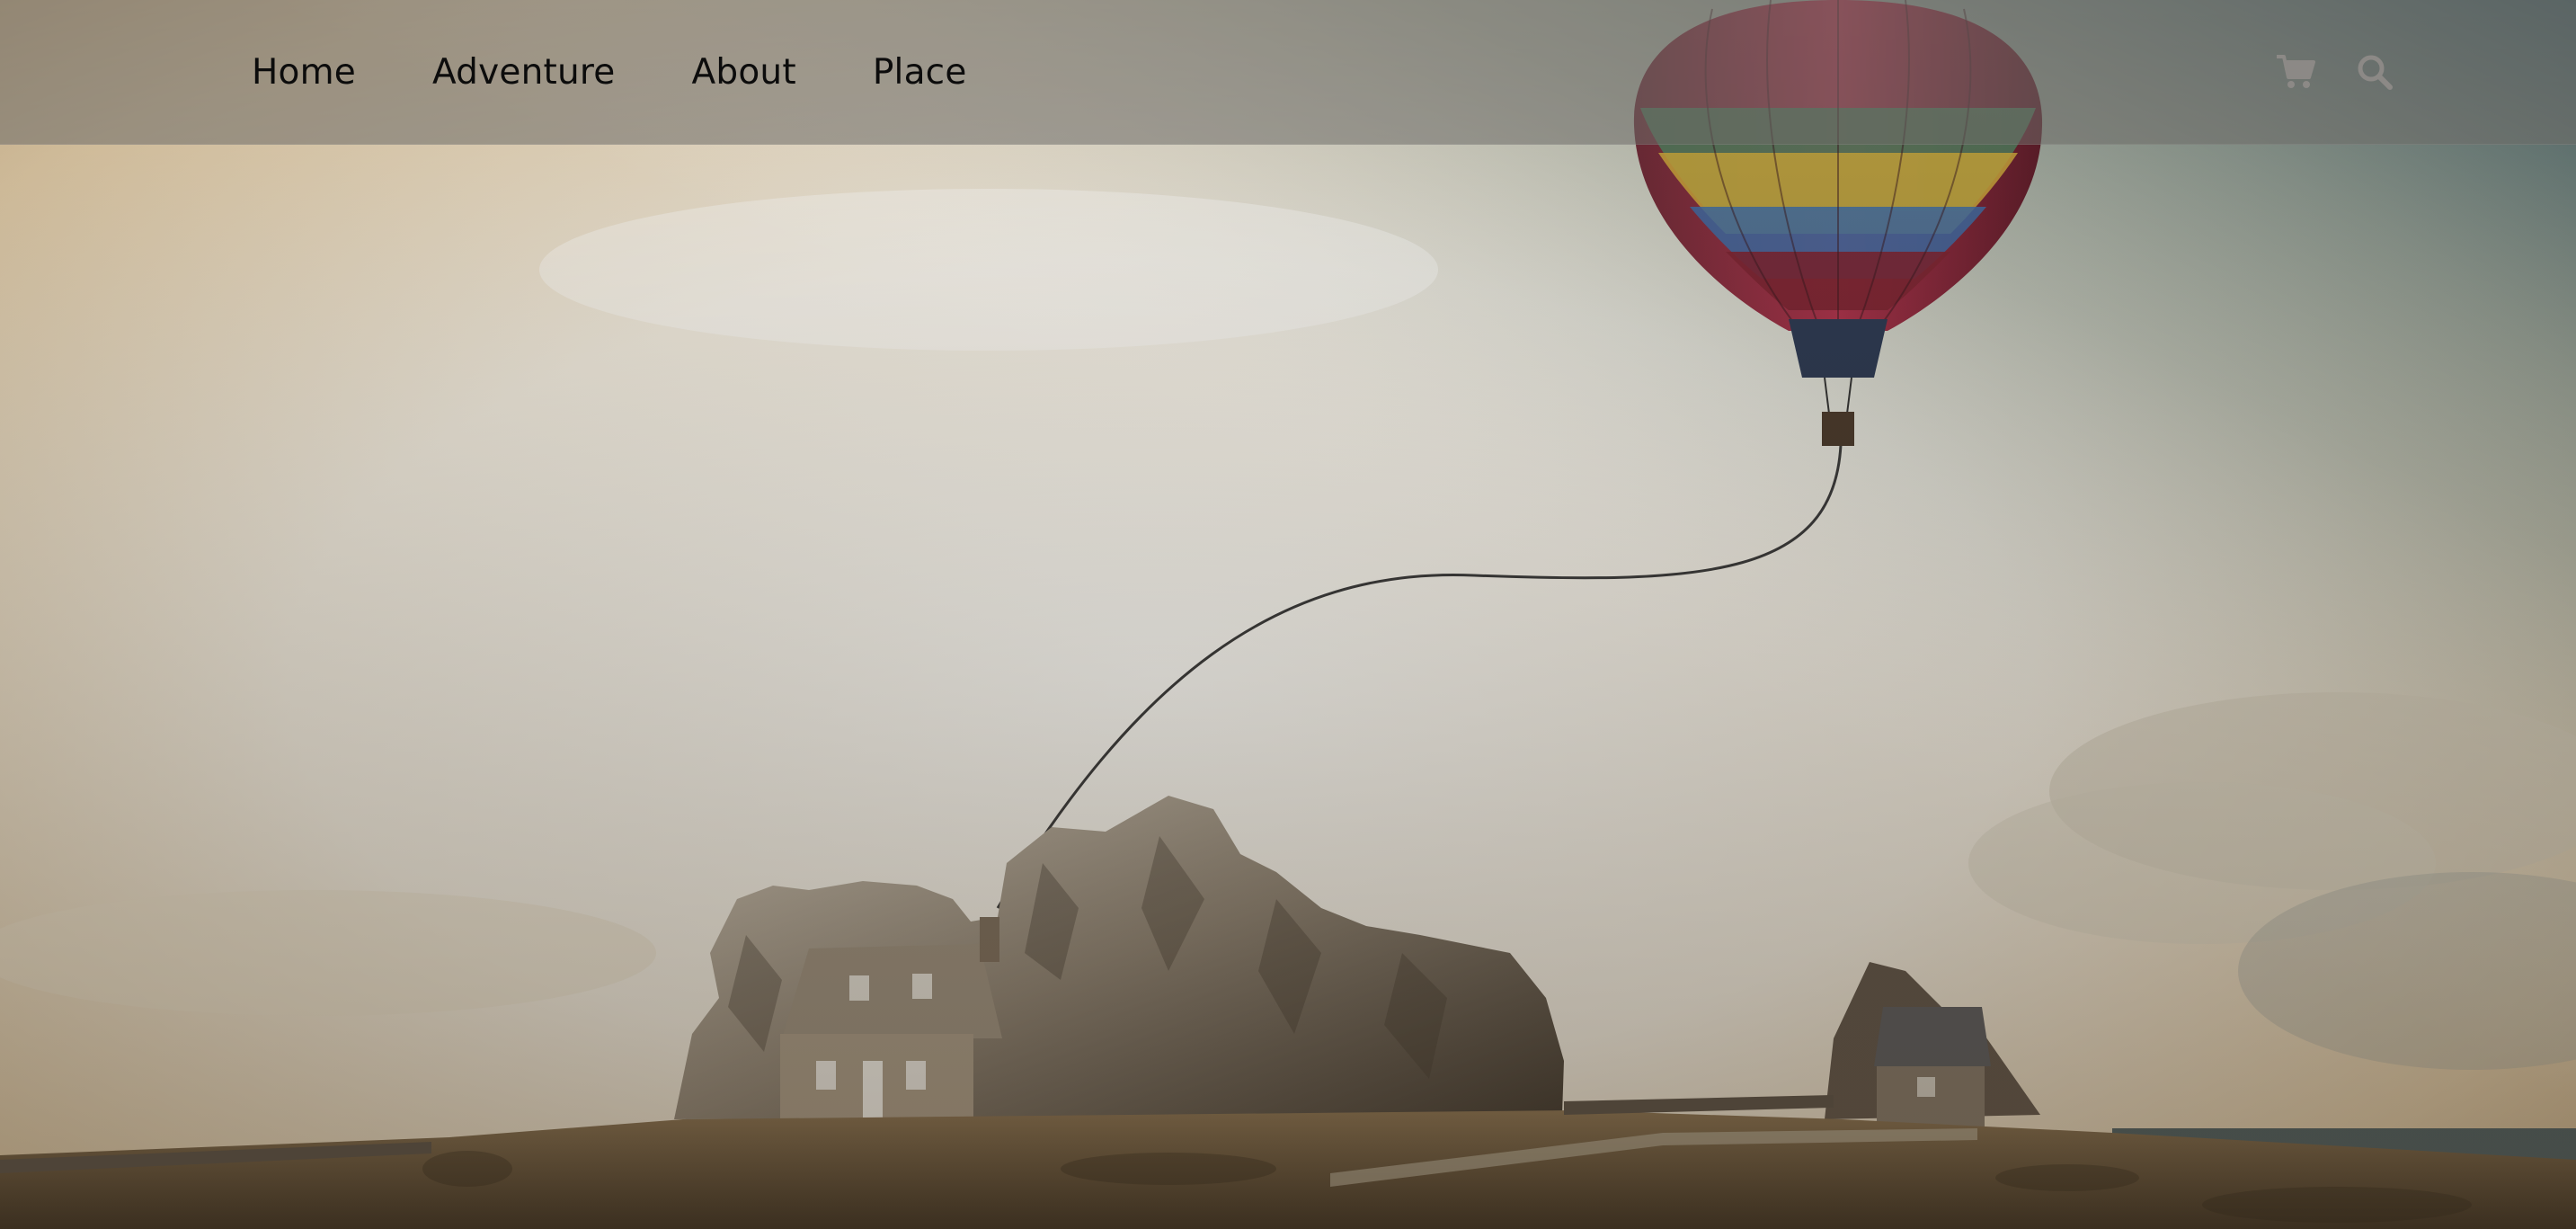 The width and height of the screenshot is (2576, 1229). Describe the element at coordinates (524, 72) in the screenshot. I see `nav-link-adventure: Adventure` at that location.